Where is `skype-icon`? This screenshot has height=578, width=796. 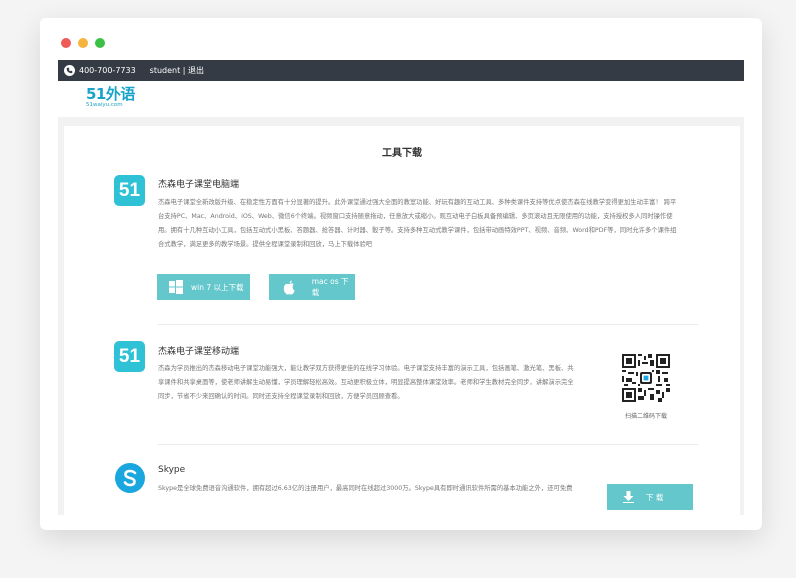 skype-icon is located at coordinates (130, 478).